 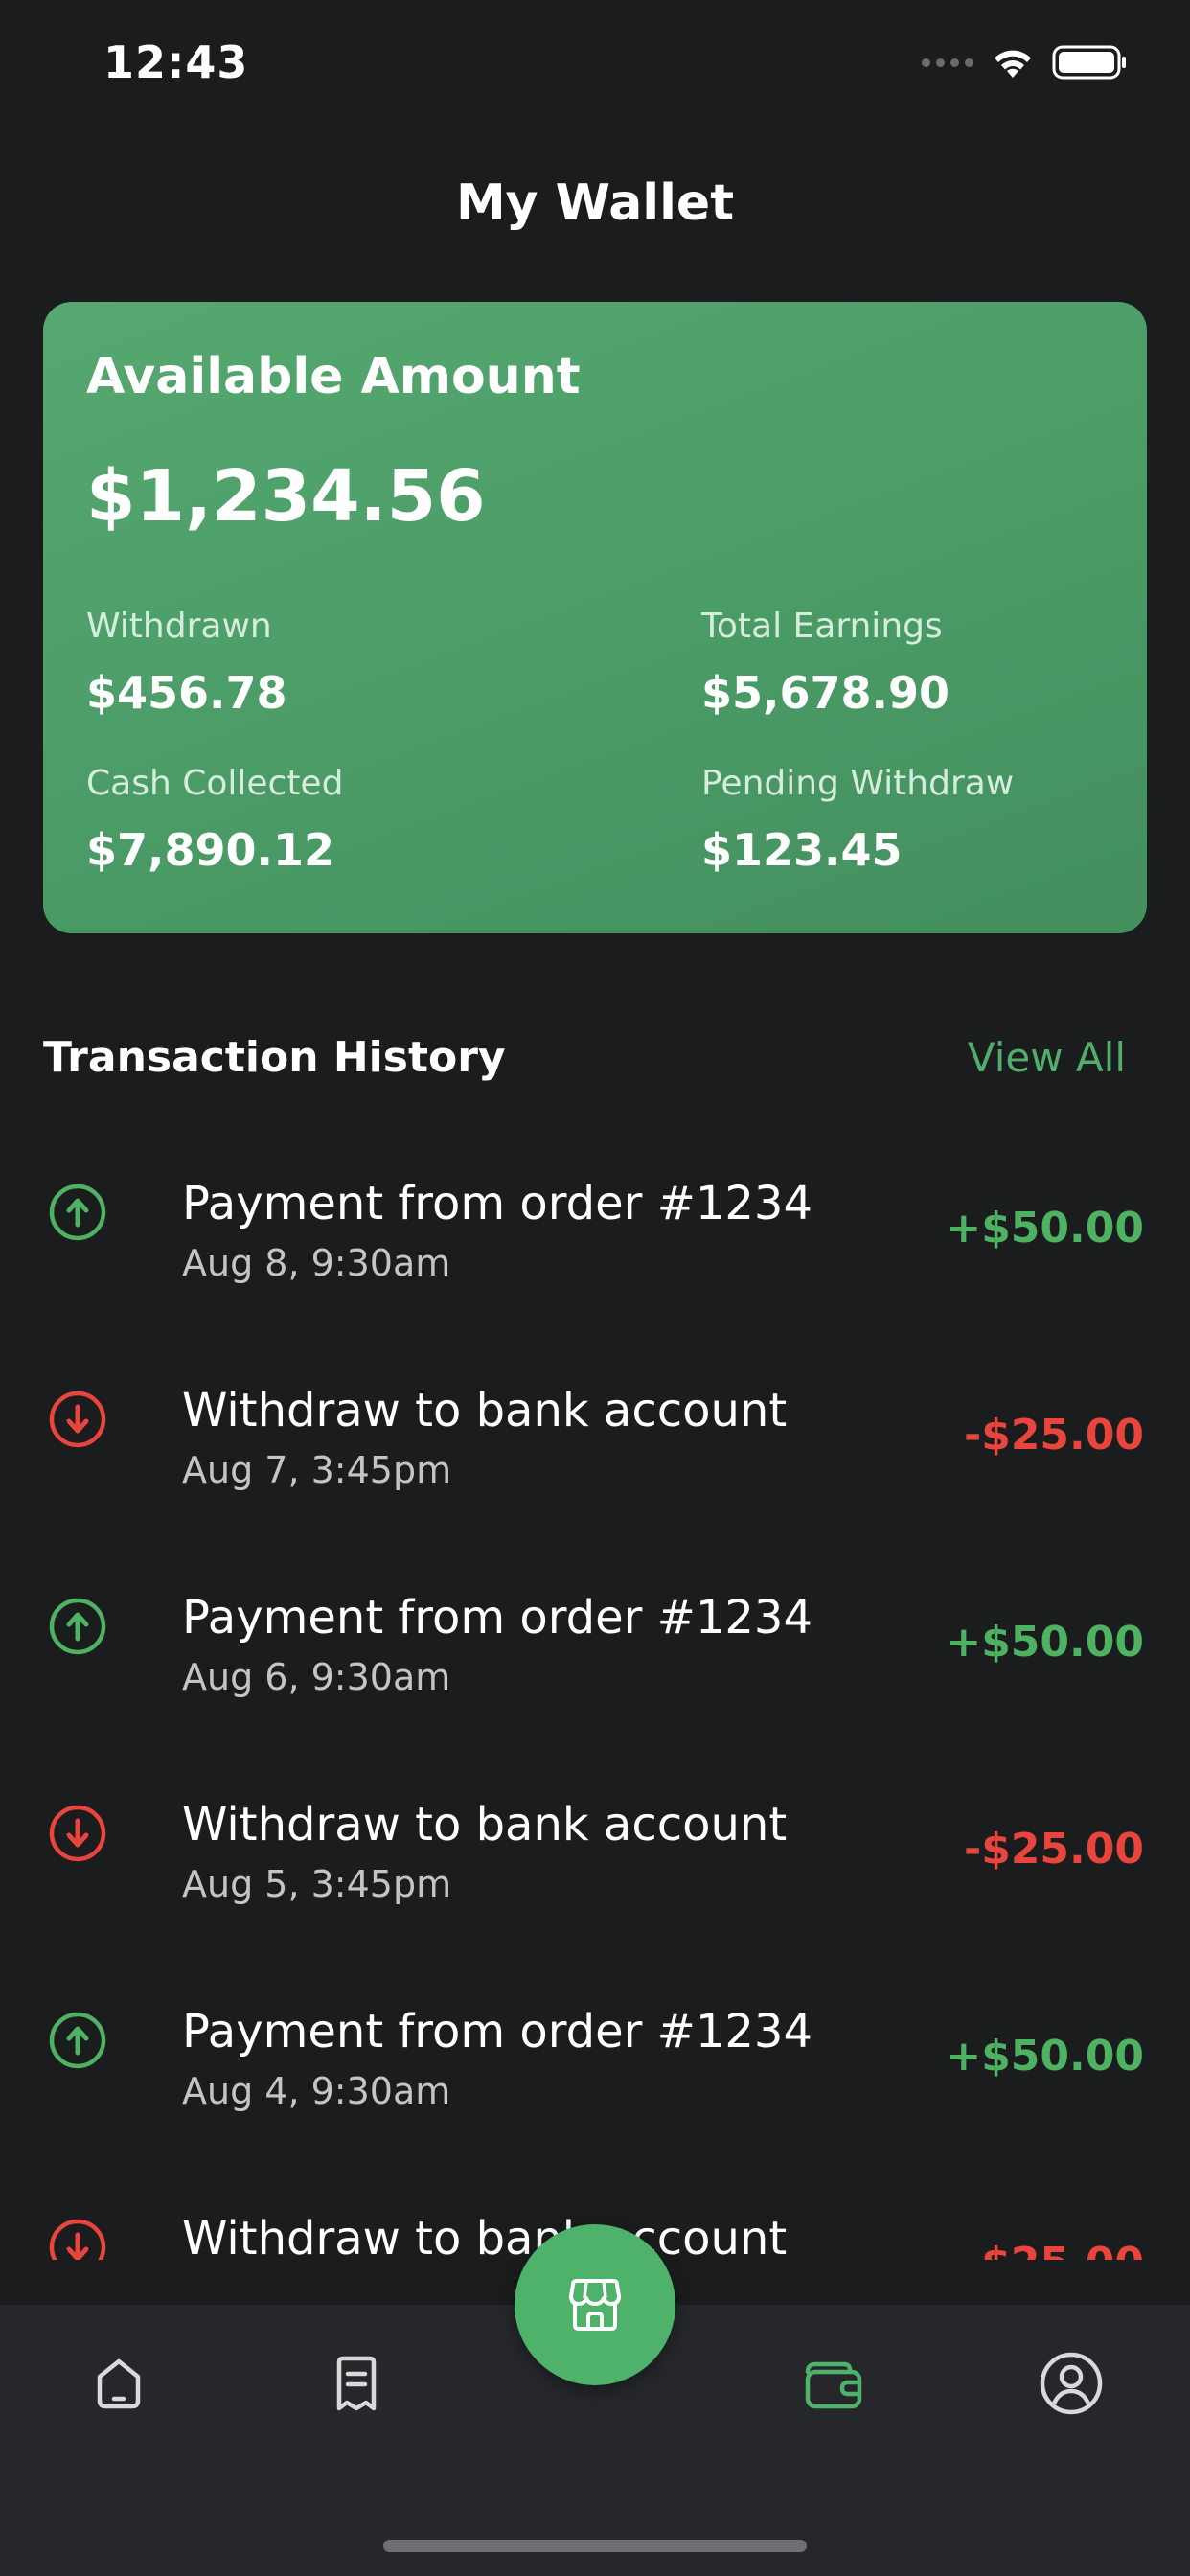 What do you see at coordinates (317, 1470) in the screenshot?
I see `transaction-date: Aug 7, 3:45pm` at bounding box center [317, 1470].